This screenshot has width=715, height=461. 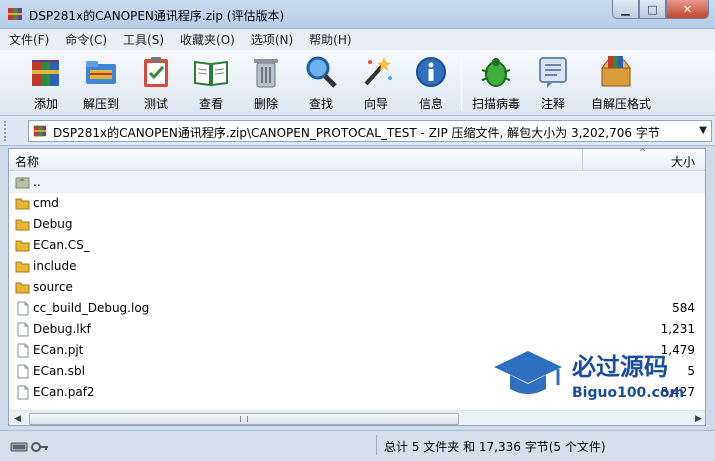 What do you see at coordinates (495, 104) in the screenshot?
I see `virus-scan-label: 扫描病毒` at bounding box center [495, 104].